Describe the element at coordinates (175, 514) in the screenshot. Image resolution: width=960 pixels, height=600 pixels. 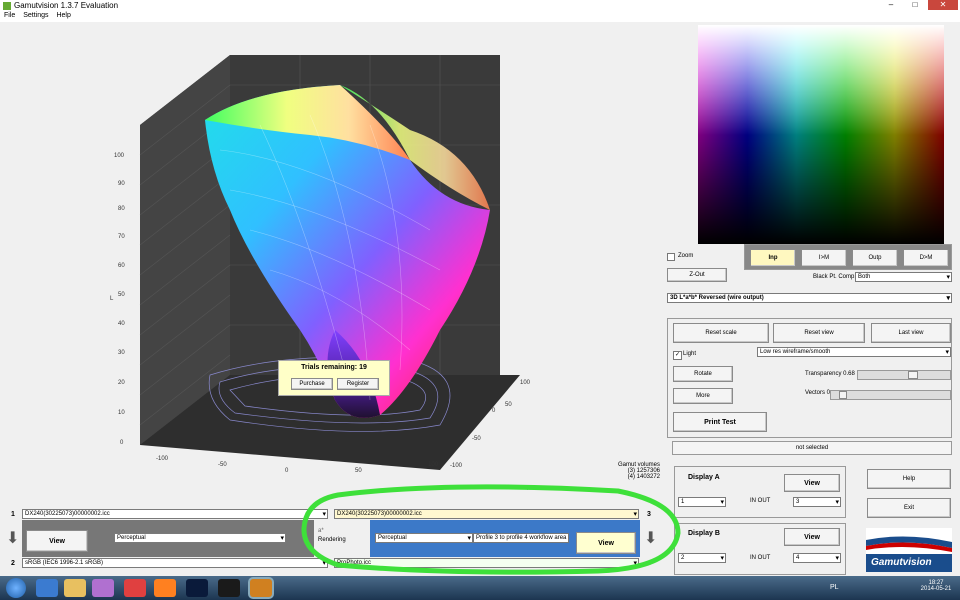
I see `profile1-select: DX240(30225073)00000002.icc` at that location.